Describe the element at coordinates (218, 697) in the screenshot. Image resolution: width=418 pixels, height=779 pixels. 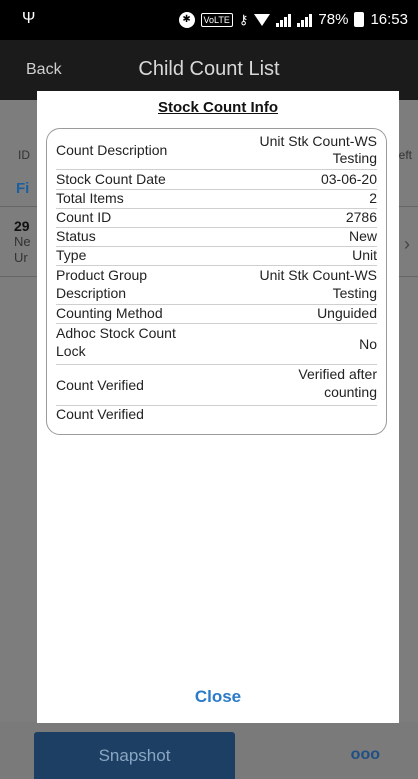
I see `close-button: Close` at that location.